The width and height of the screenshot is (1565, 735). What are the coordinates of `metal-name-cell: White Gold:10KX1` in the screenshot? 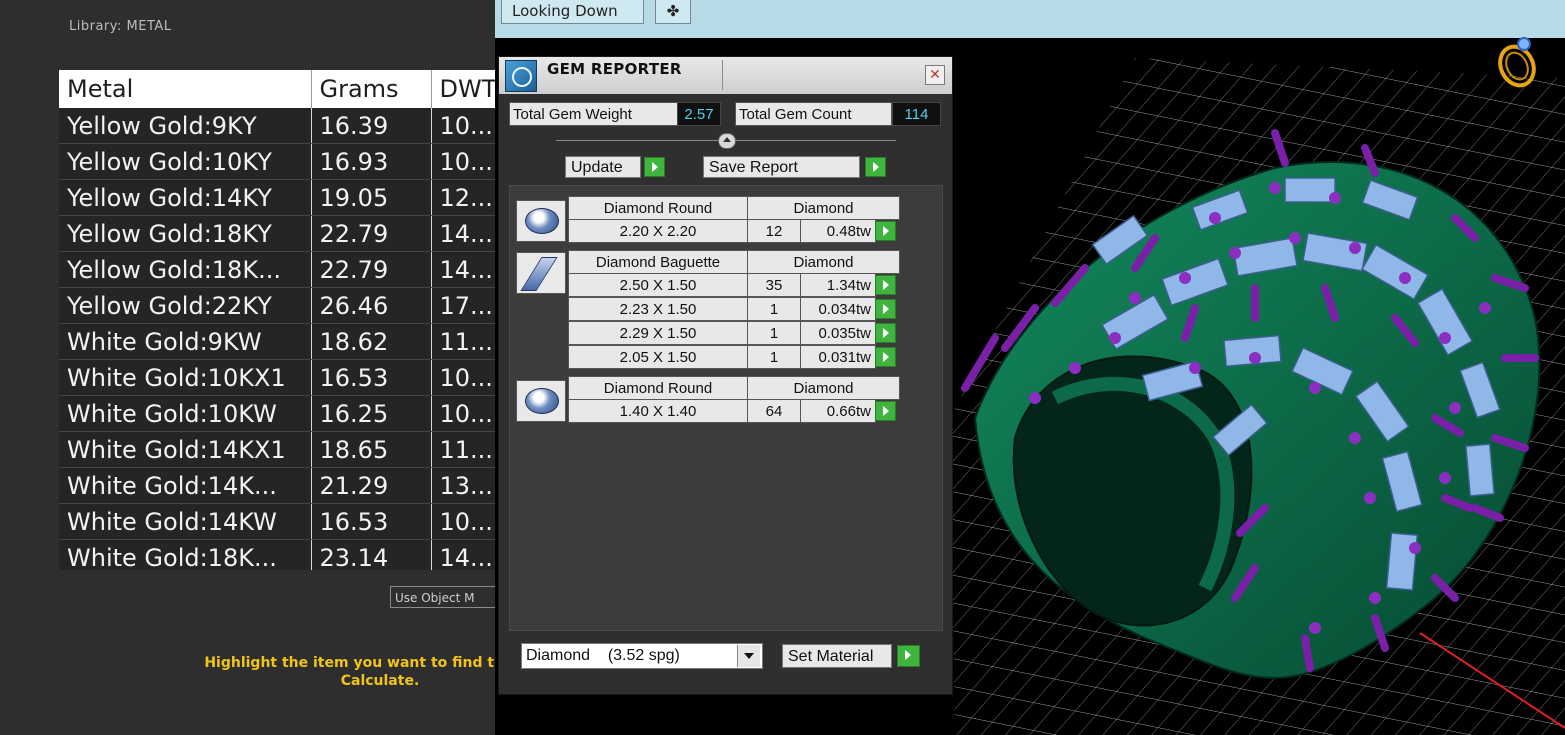 It's located at (185, 377).